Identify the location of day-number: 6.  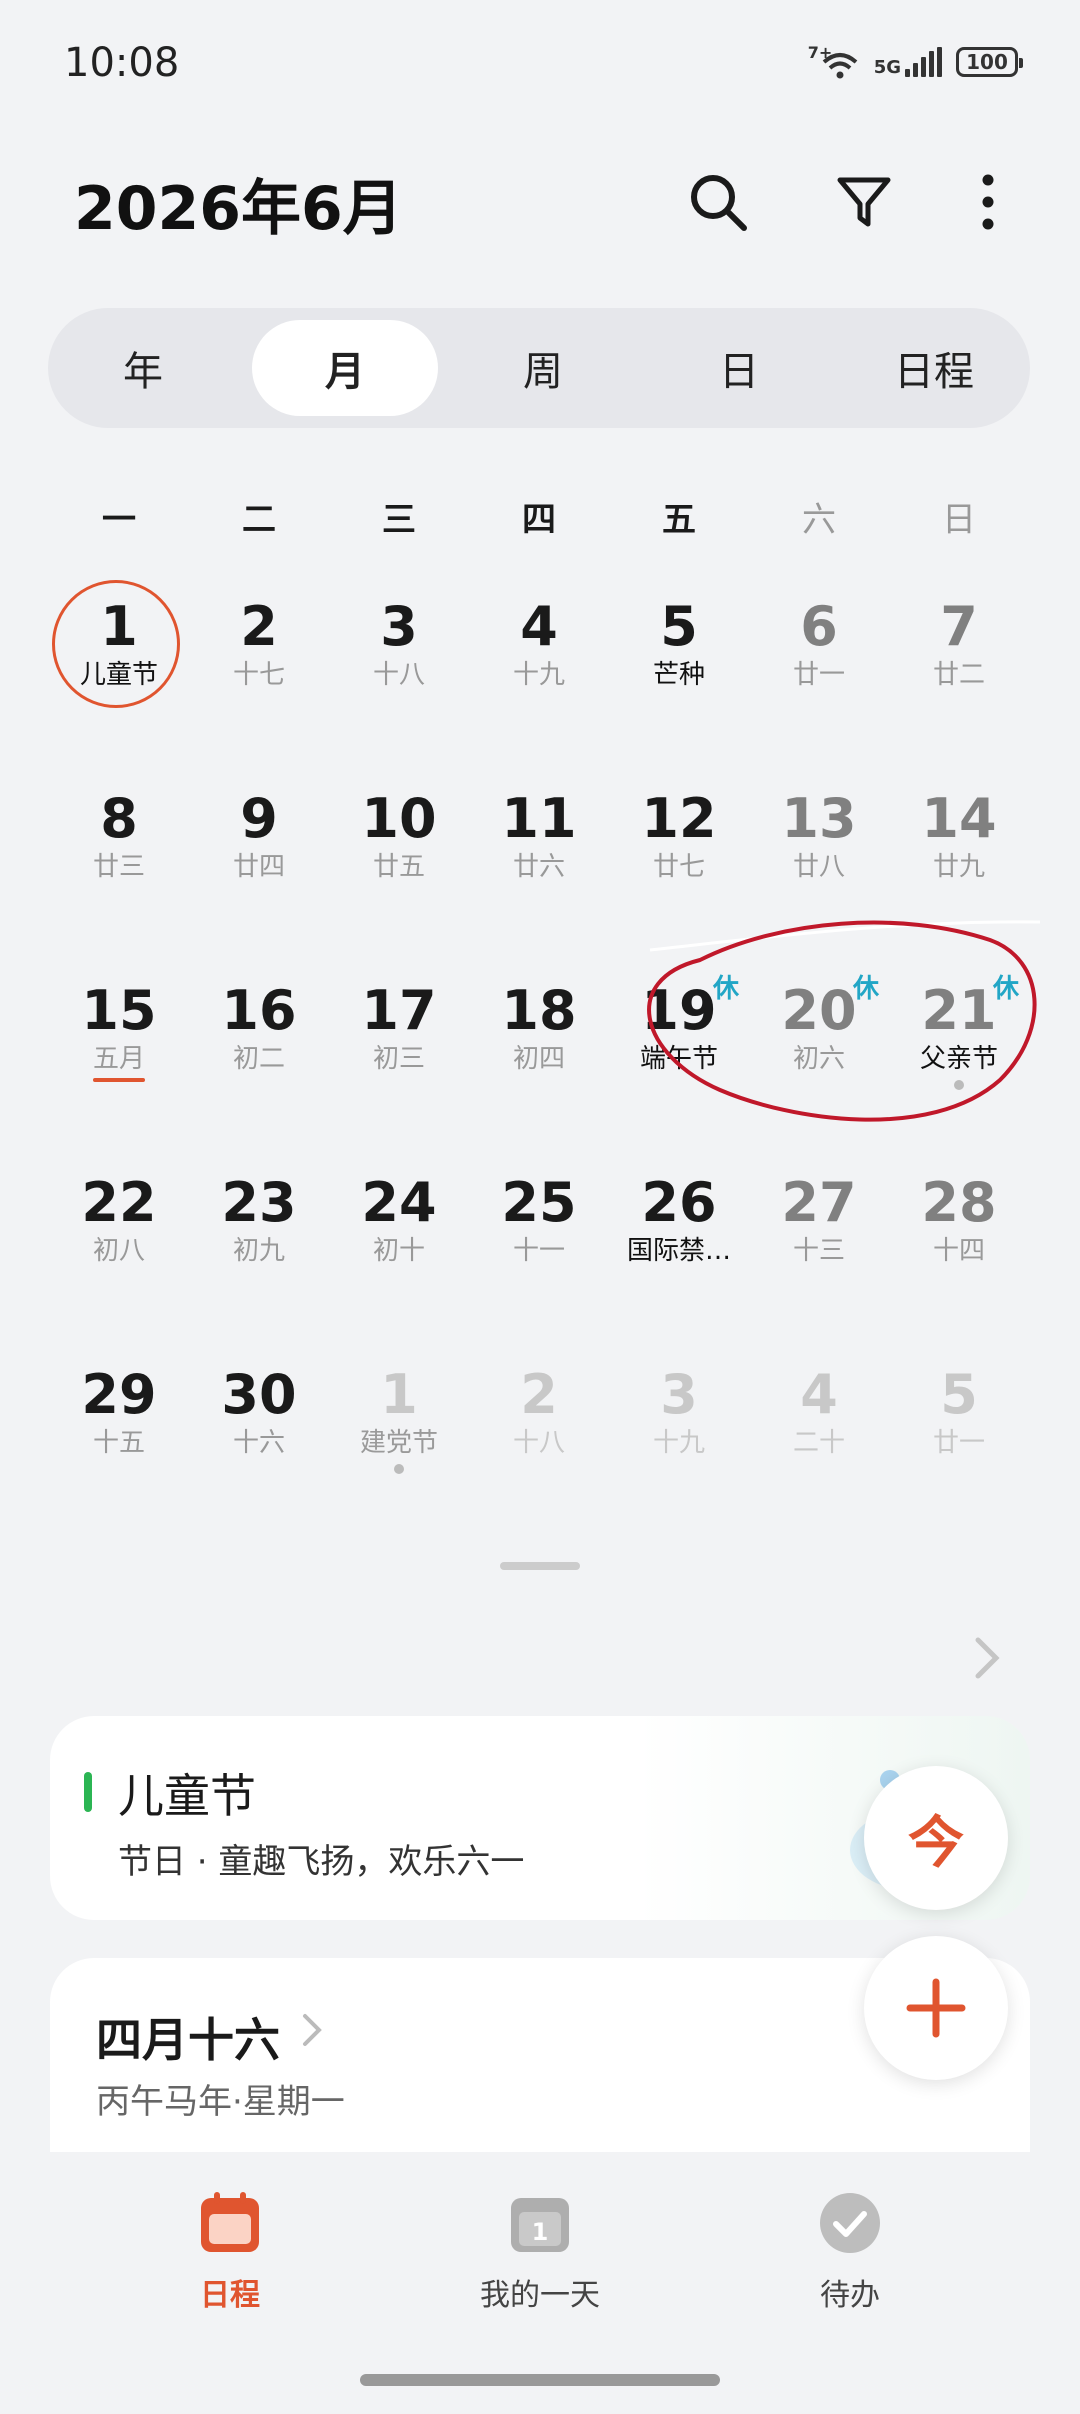
(819, 626).